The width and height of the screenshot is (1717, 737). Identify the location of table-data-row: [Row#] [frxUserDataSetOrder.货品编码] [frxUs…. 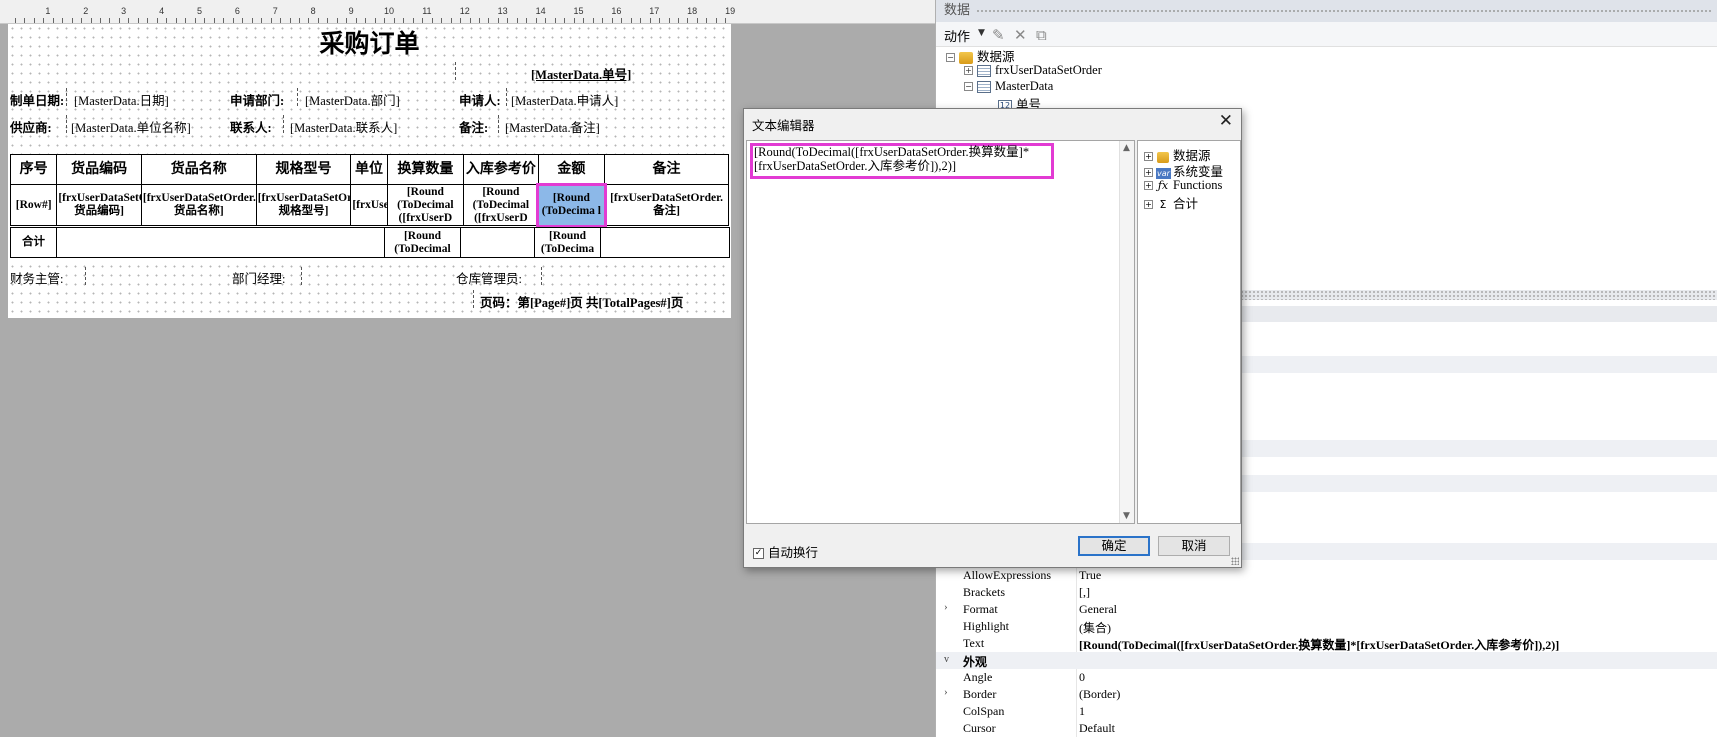
(369, 205).